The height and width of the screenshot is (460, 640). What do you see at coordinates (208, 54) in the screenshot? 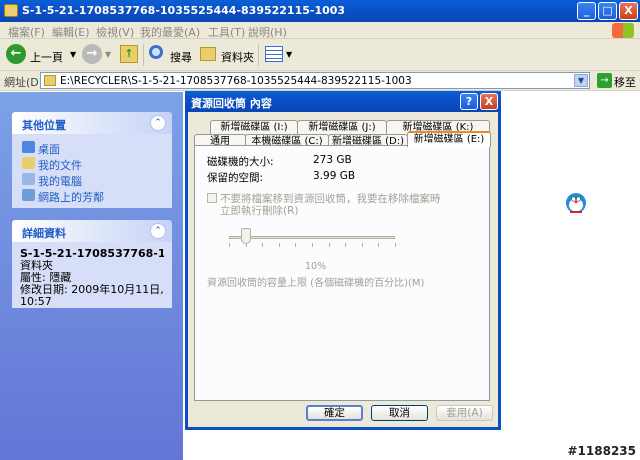
I see `folders-icon` at bounding box center [208, 54].